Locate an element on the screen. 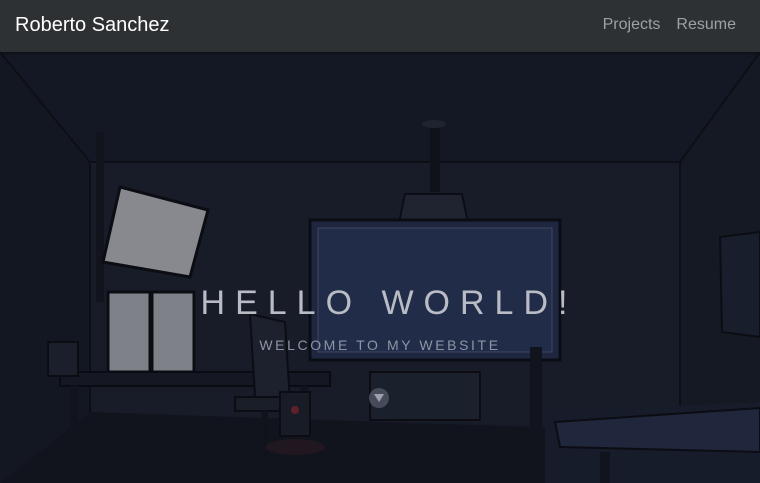  brand-link: Roberto Sanchez is located at coordinates (92, 25).